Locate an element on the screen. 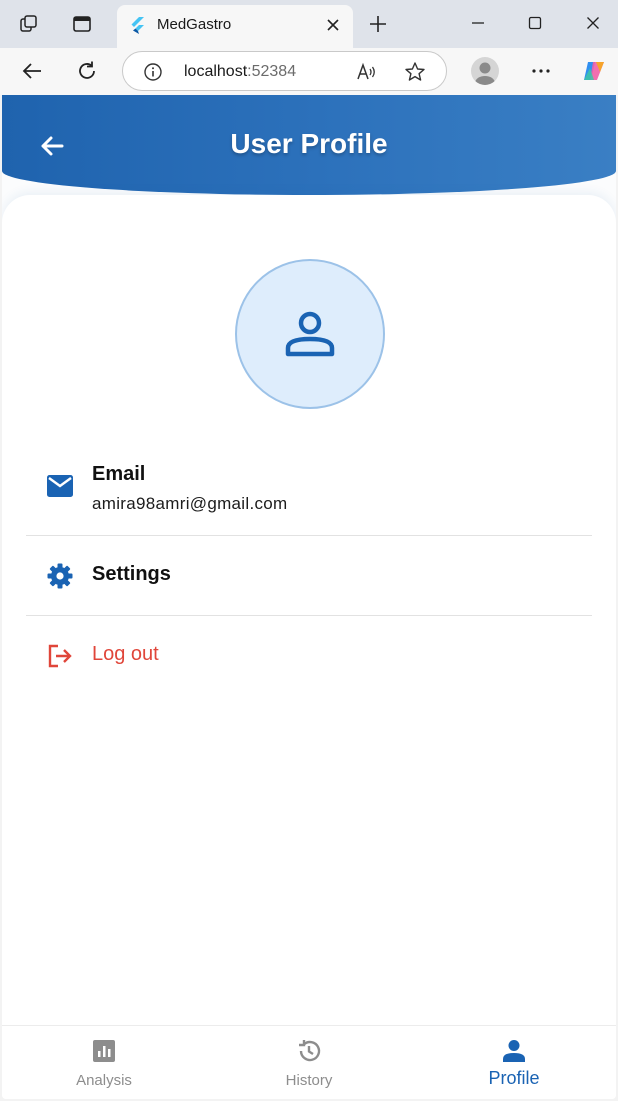  copilot-icon is located at coordinates (594, 71).